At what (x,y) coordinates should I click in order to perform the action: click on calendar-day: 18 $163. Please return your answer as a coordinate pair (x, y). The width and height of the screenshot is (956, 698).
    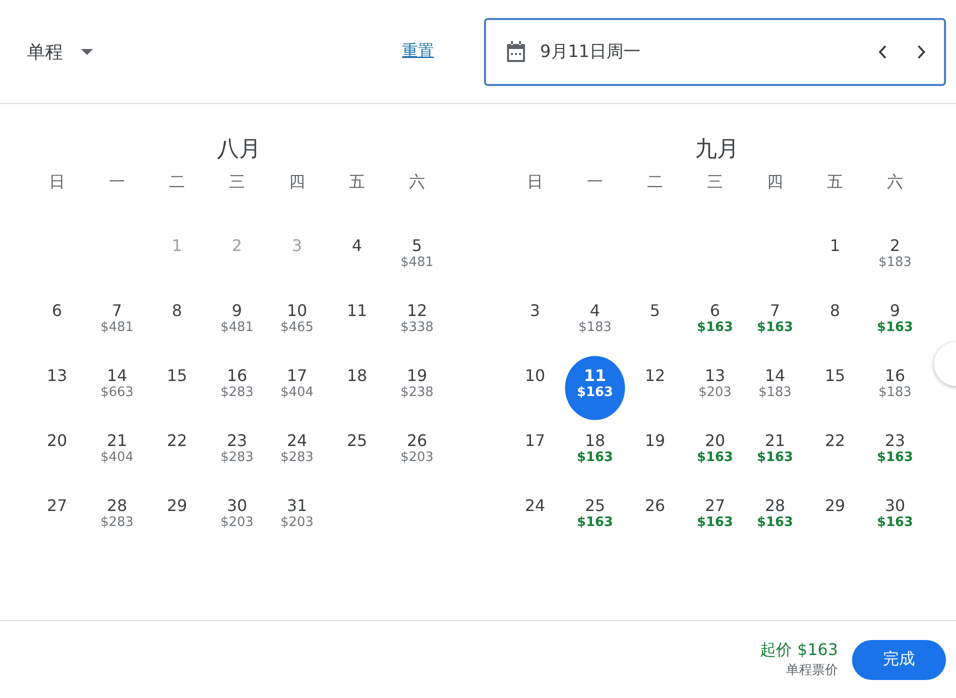
    Looking at the image, I should click on (595, 453).